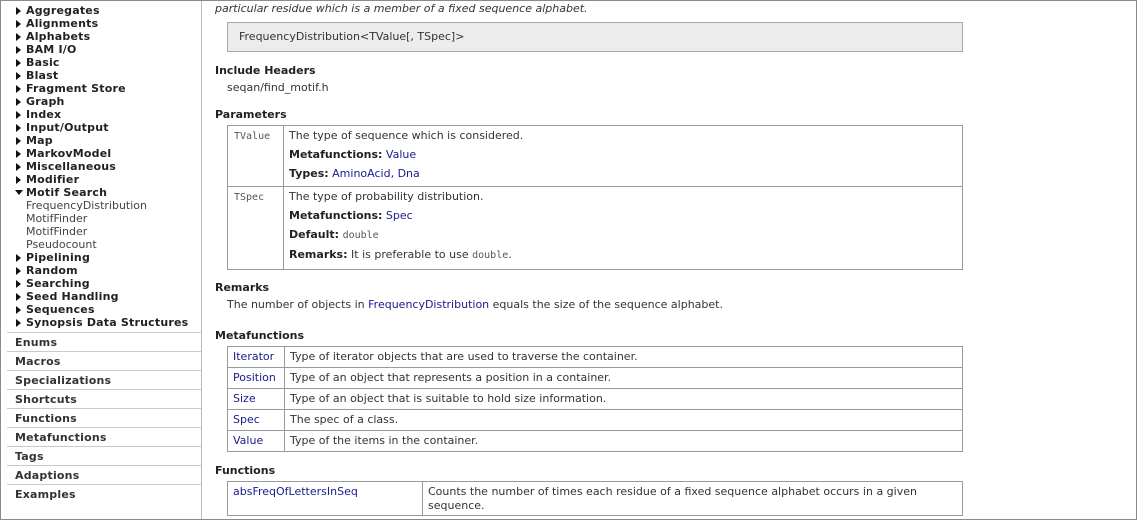 The image size is (1137, 520). Describe the element at coordinates (104, 455) in the screenshot. I see `sidebar-section: Tags` at that location.